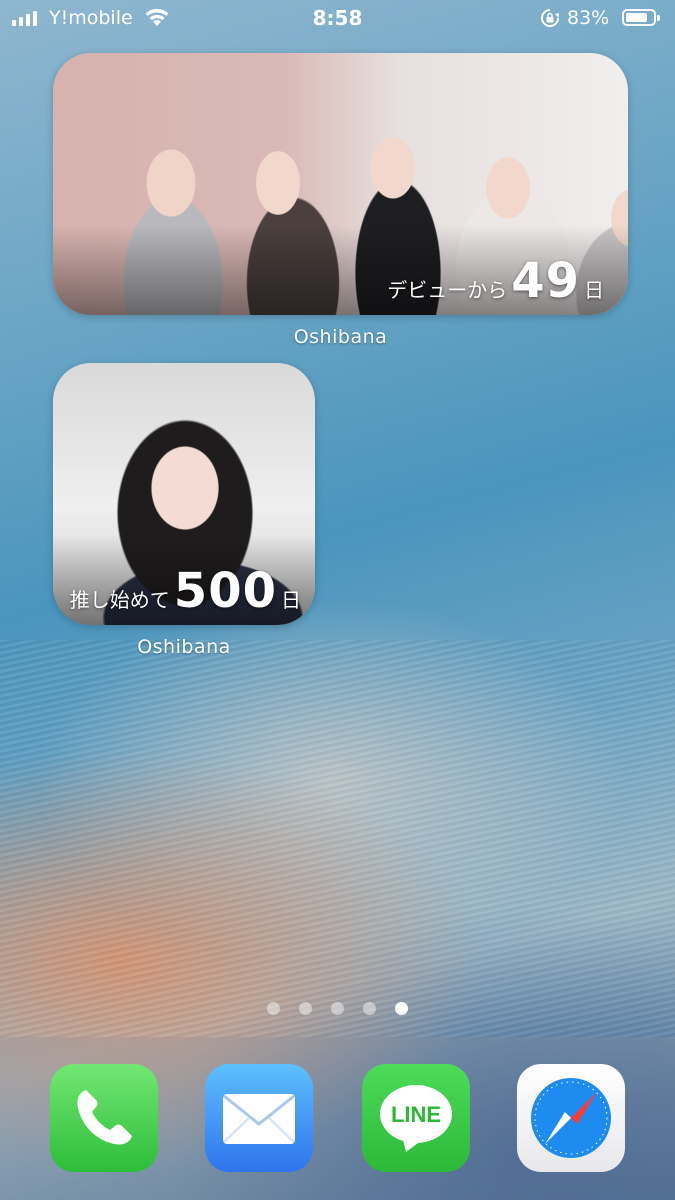 Image resolution: width=675 pixels, height=1200 pixels. Describe the element at coordinates (550, 18) in the screenshot. I see `rotation-lock-icon` at that location.